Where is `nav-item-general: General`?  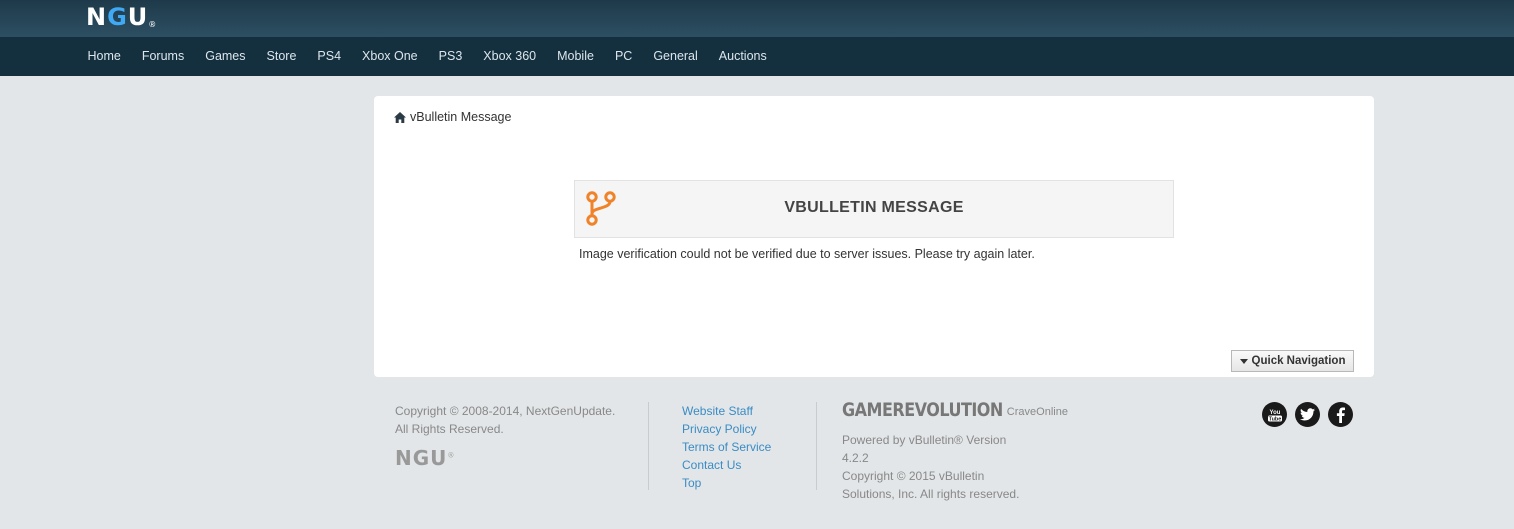 nav-item-general: General is located at coordinates (675, 56).